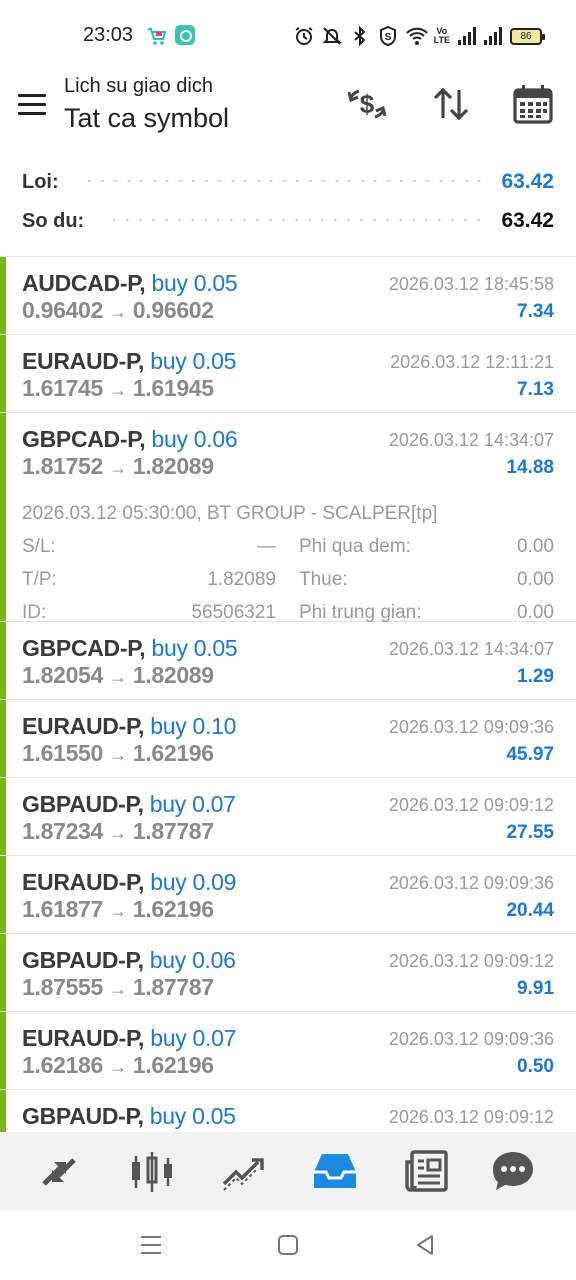 This screenshot has height=1280, width=576. I want to click on detail-row-tp: T/P: 1.82089 Thue: 0.00, so click(288, 581).